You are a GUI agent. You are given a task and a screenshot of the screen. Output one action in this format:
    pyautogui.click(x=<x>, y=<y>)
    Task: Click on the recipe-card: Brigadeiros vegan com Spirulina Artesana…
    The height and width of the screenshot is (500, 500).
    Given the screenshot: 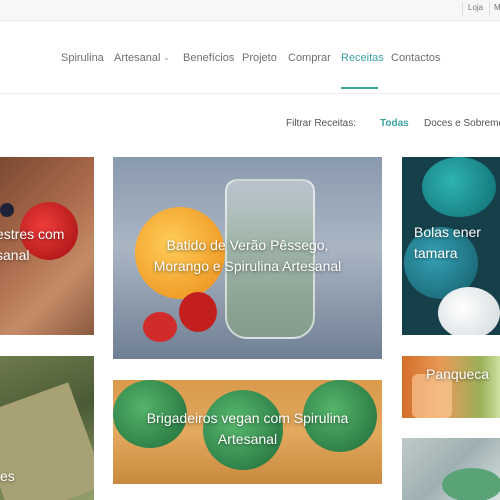 What is the action you would take?
    pyautogui.click(x=247, y=432)
    